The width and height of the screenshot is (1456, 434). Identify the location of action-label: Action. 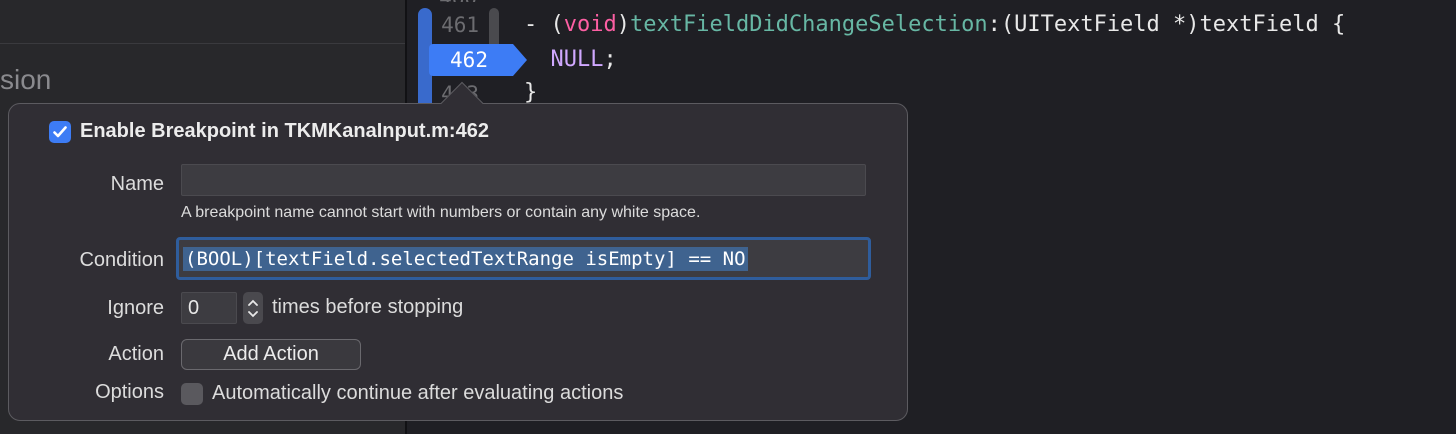
(136, 354).